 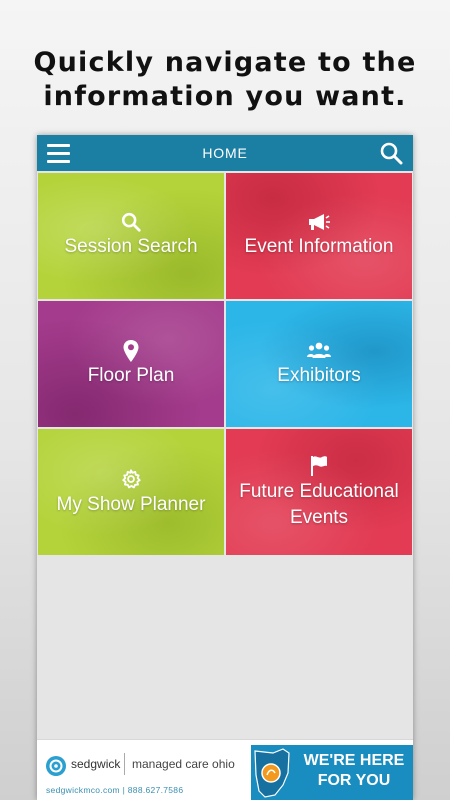 I want to click on tile-label: Floor Plan, so click(x=131, y=375).